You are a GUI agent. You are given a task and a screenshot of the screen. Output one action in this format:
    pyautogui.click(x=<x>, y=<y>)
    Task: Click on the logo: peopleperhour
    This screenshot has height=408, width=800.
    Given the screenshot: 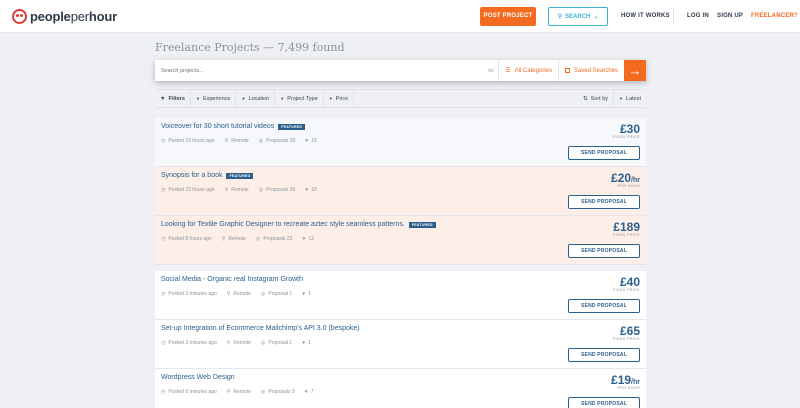 What is the action you would take?
    pyautogui.click(x=64, y=16)
    